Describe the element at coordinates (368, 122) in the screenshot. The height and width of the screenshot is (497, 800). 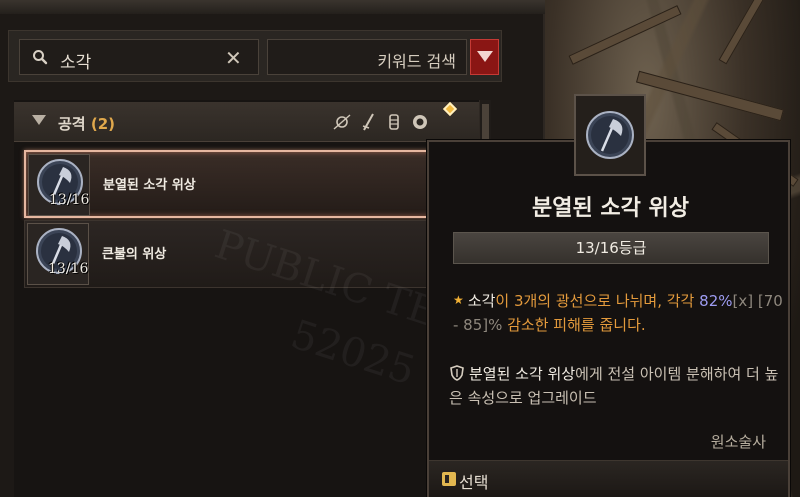
I see `dagger-icon` at that location.